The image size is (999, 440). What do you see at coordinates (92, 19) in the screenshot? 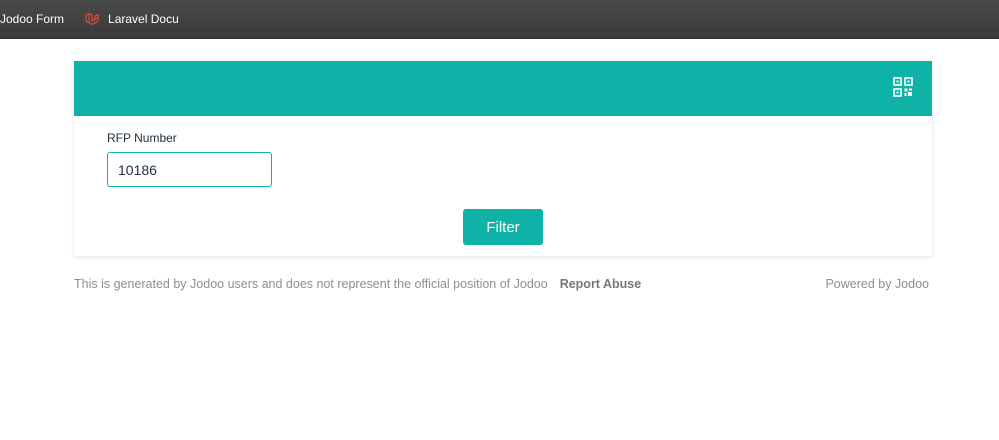
I see `laravel-icon` at bounding box center [92, 19].